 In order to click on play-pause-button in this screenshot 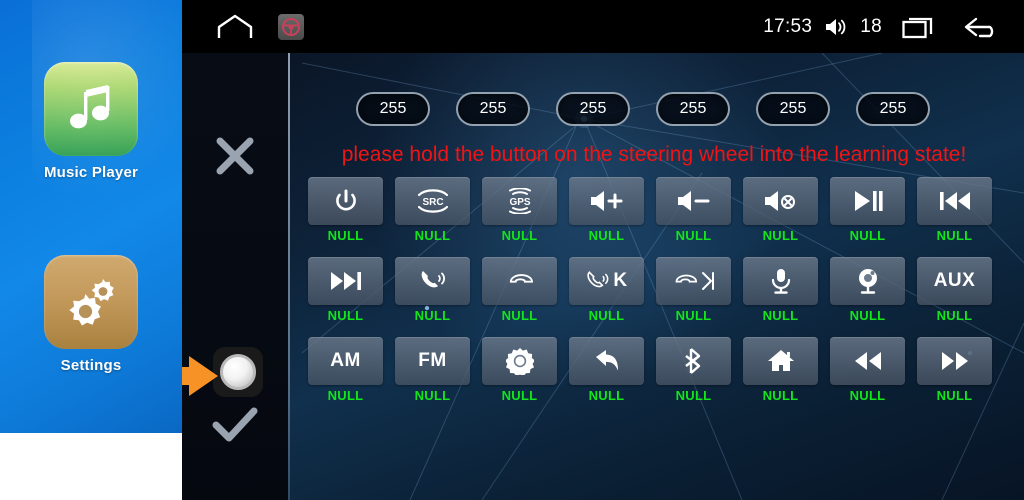, I will do `click(867, 201)`.